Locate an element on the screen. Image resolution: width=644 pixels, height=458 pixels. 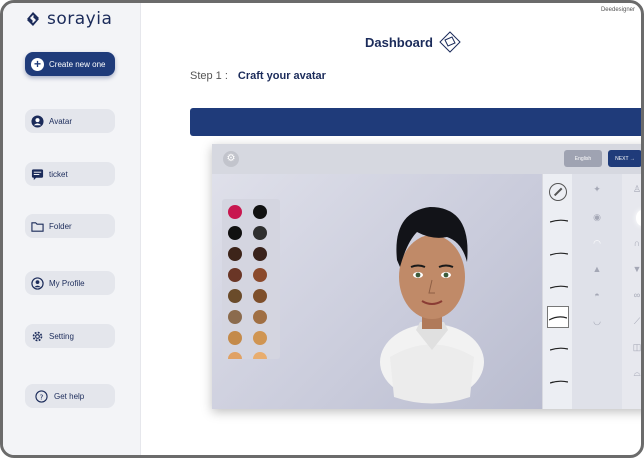
step-heading: Step 1 : Craft your avatar is located at coordinates (258, 76).